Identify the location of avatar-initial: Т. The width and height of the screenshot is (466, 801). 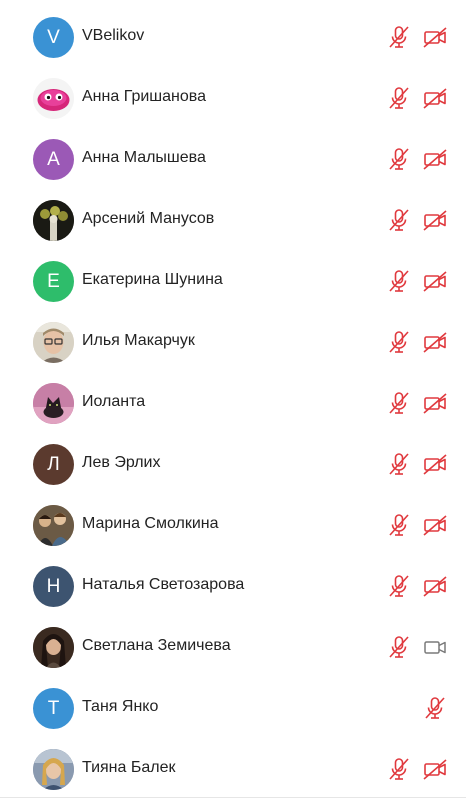
(53, 708).